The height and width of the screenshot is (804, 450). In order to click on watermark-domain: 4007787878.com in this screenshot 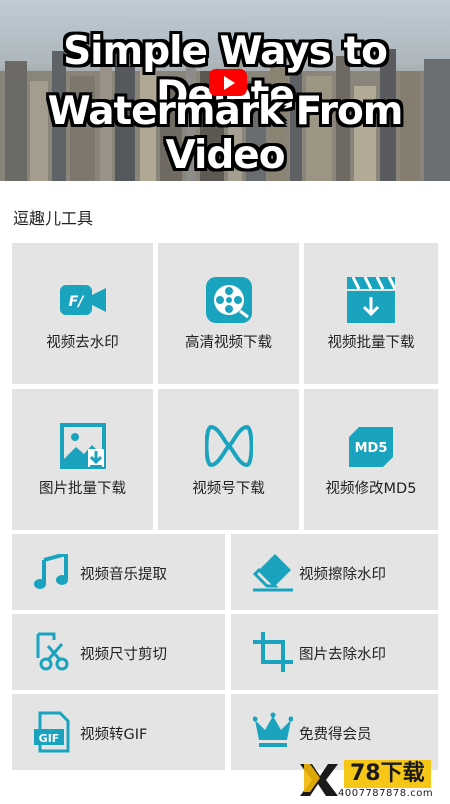, I will do `click(386, 793)`.